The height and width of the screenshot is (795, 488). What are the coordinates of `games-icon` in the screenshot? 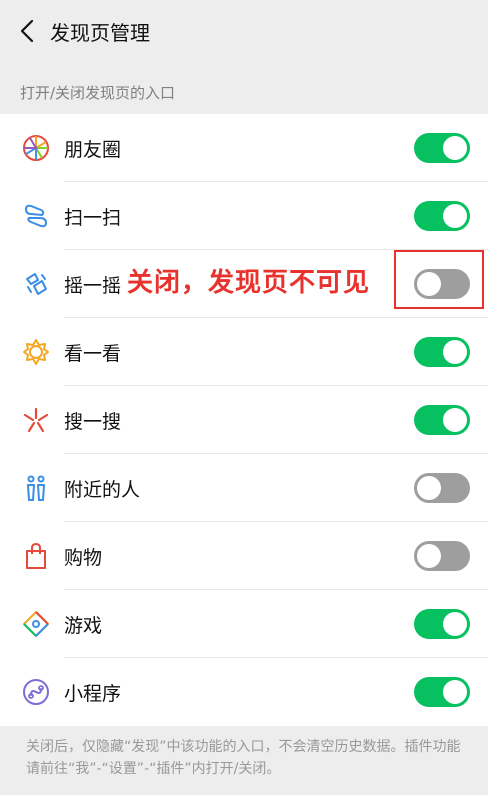 It's located at (36, 624).